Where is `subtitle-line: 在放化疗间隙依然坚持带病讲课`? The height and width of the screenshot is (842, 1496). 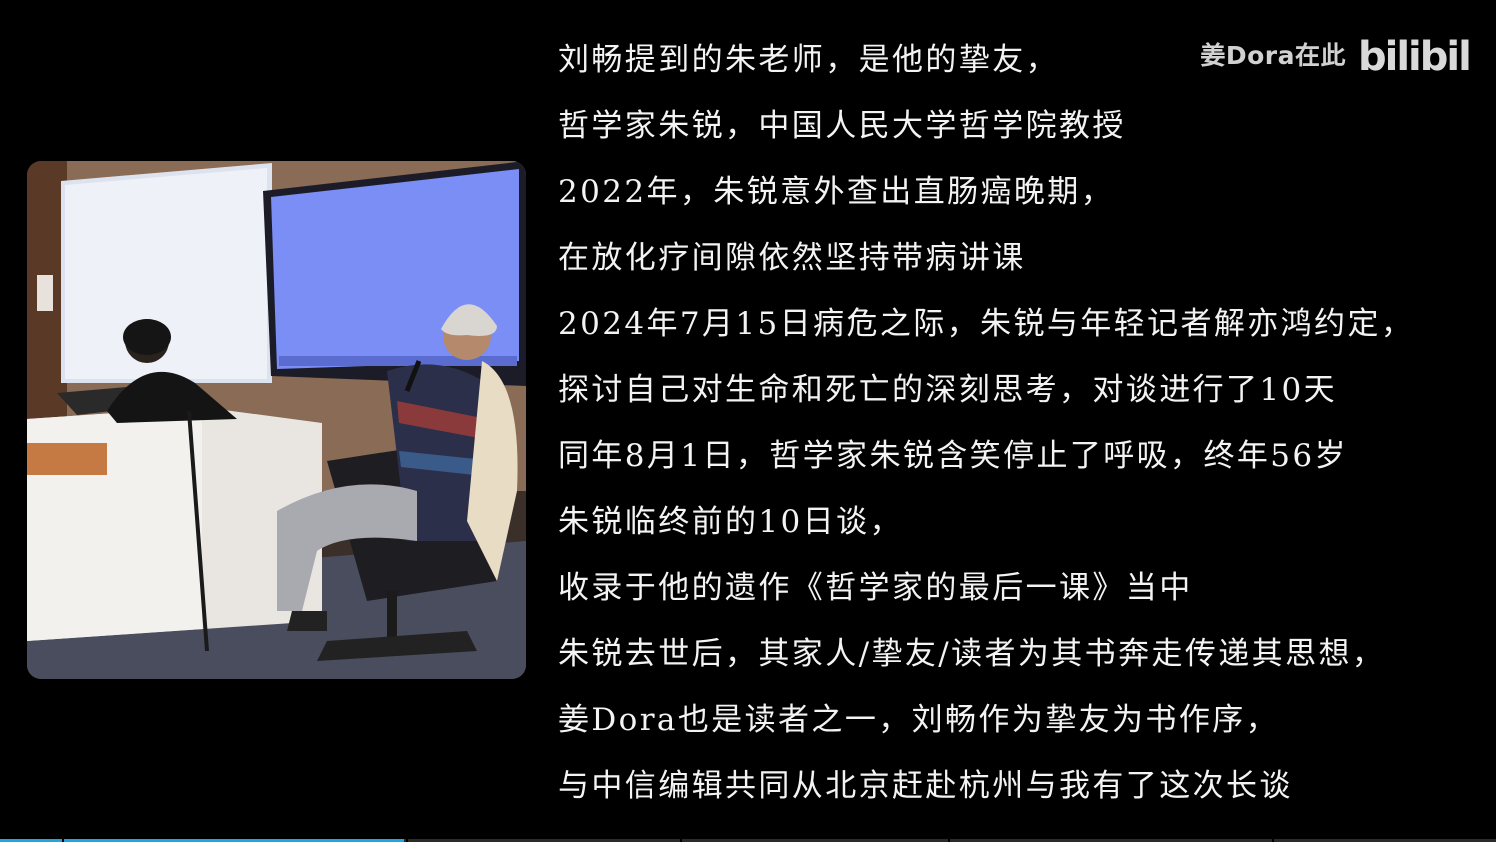
subtitle-line: 在放化疗间隙依然坚持带病讲课 is located at coordinates (792, 258).